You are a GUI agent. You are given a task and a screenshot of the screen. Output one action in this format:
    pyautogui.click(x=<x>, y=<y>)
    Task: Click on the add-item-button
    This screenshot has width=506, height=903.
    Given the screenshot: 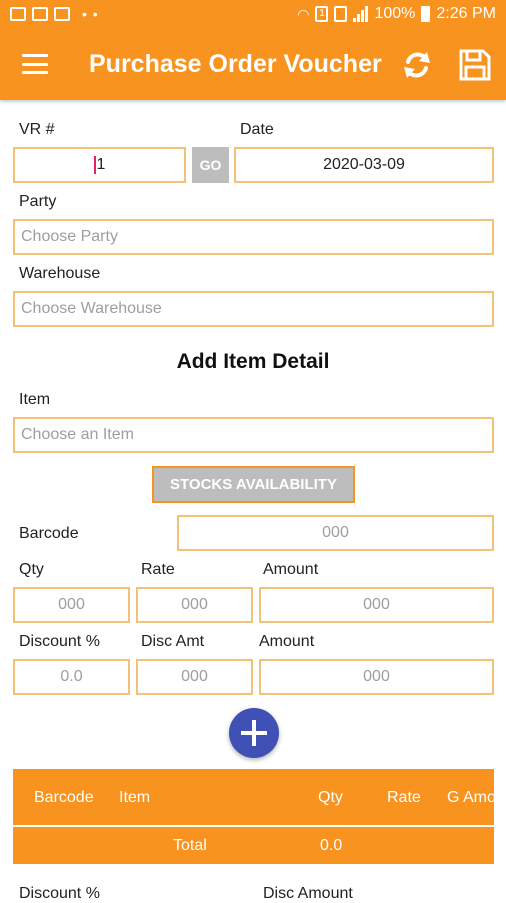 What is the action you would take?
    pyautogui.click(x=254, y=733)
    